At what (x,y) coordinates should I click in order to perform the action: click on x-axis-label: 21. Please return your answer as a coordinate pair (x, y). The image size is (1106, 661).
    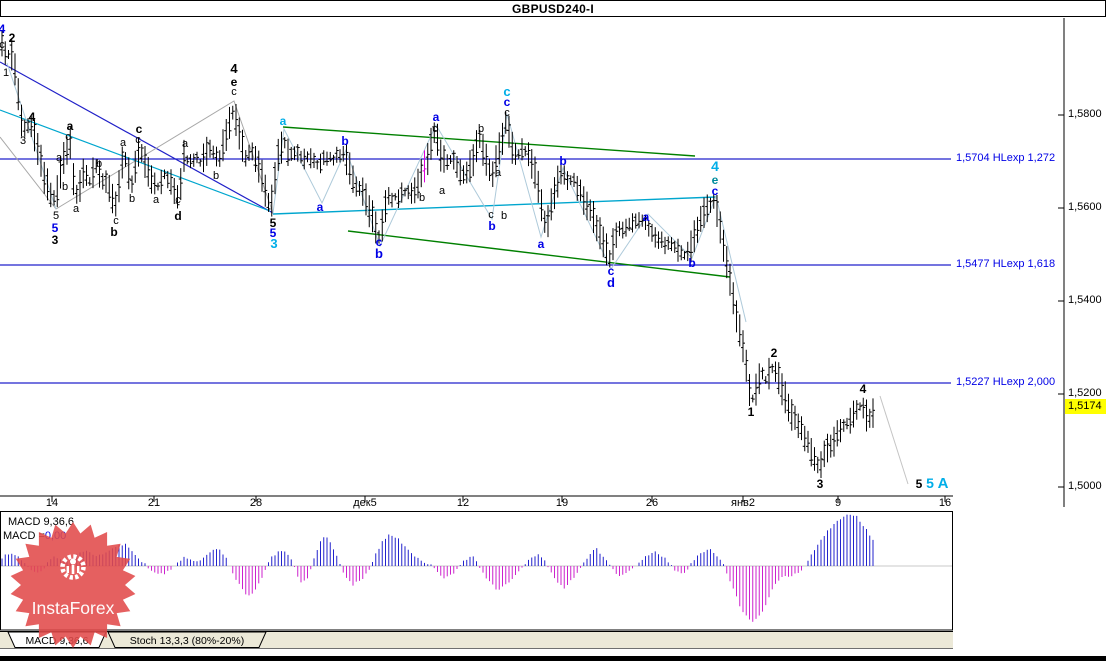
    Looking at the image, I should click on (154, 503).